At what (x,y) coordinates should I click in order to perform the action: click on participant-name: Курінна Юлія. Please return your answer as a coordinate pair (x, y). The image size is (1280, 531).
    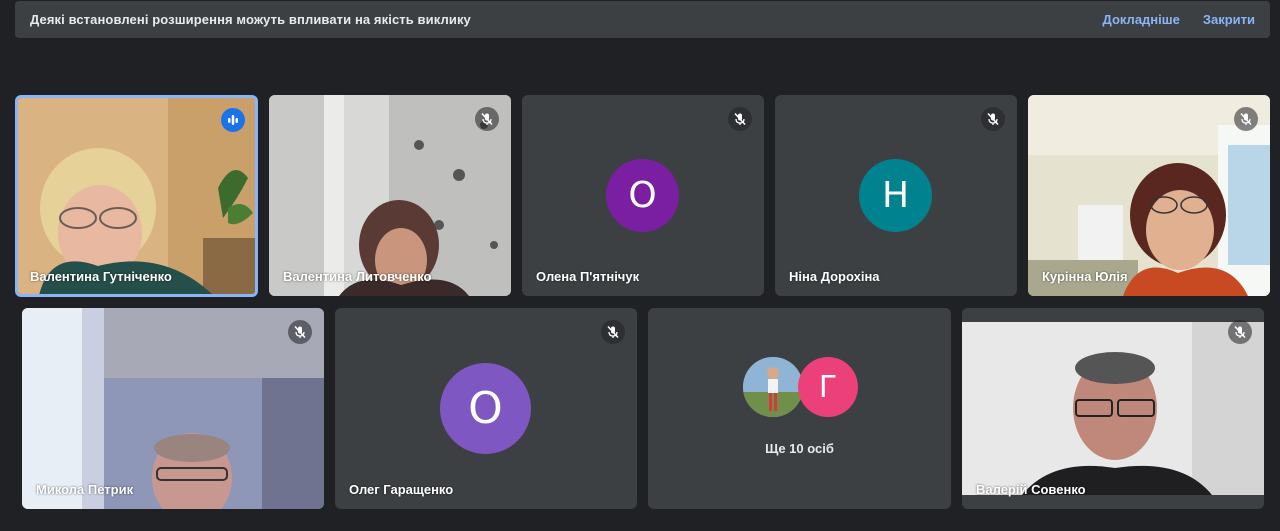
    Looking at the image, I should click on (1085, 276).